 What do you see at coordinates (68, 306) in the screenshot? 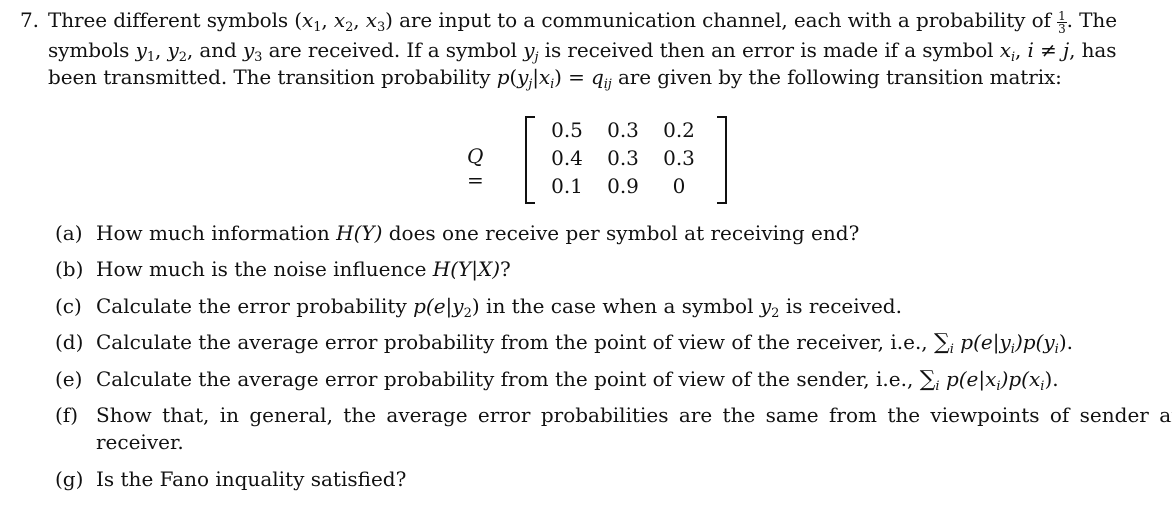
I see `part-label: (c)` at bounding box center [68, 306].